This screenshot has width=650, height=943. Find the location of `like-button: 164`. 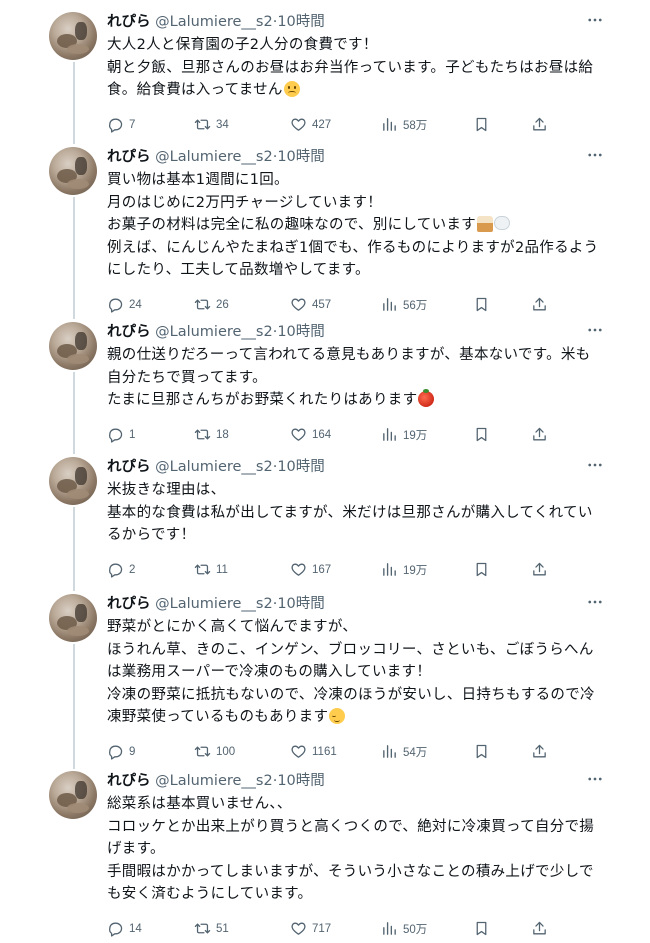

like-button: 164 is located at coordinates (310, 435).